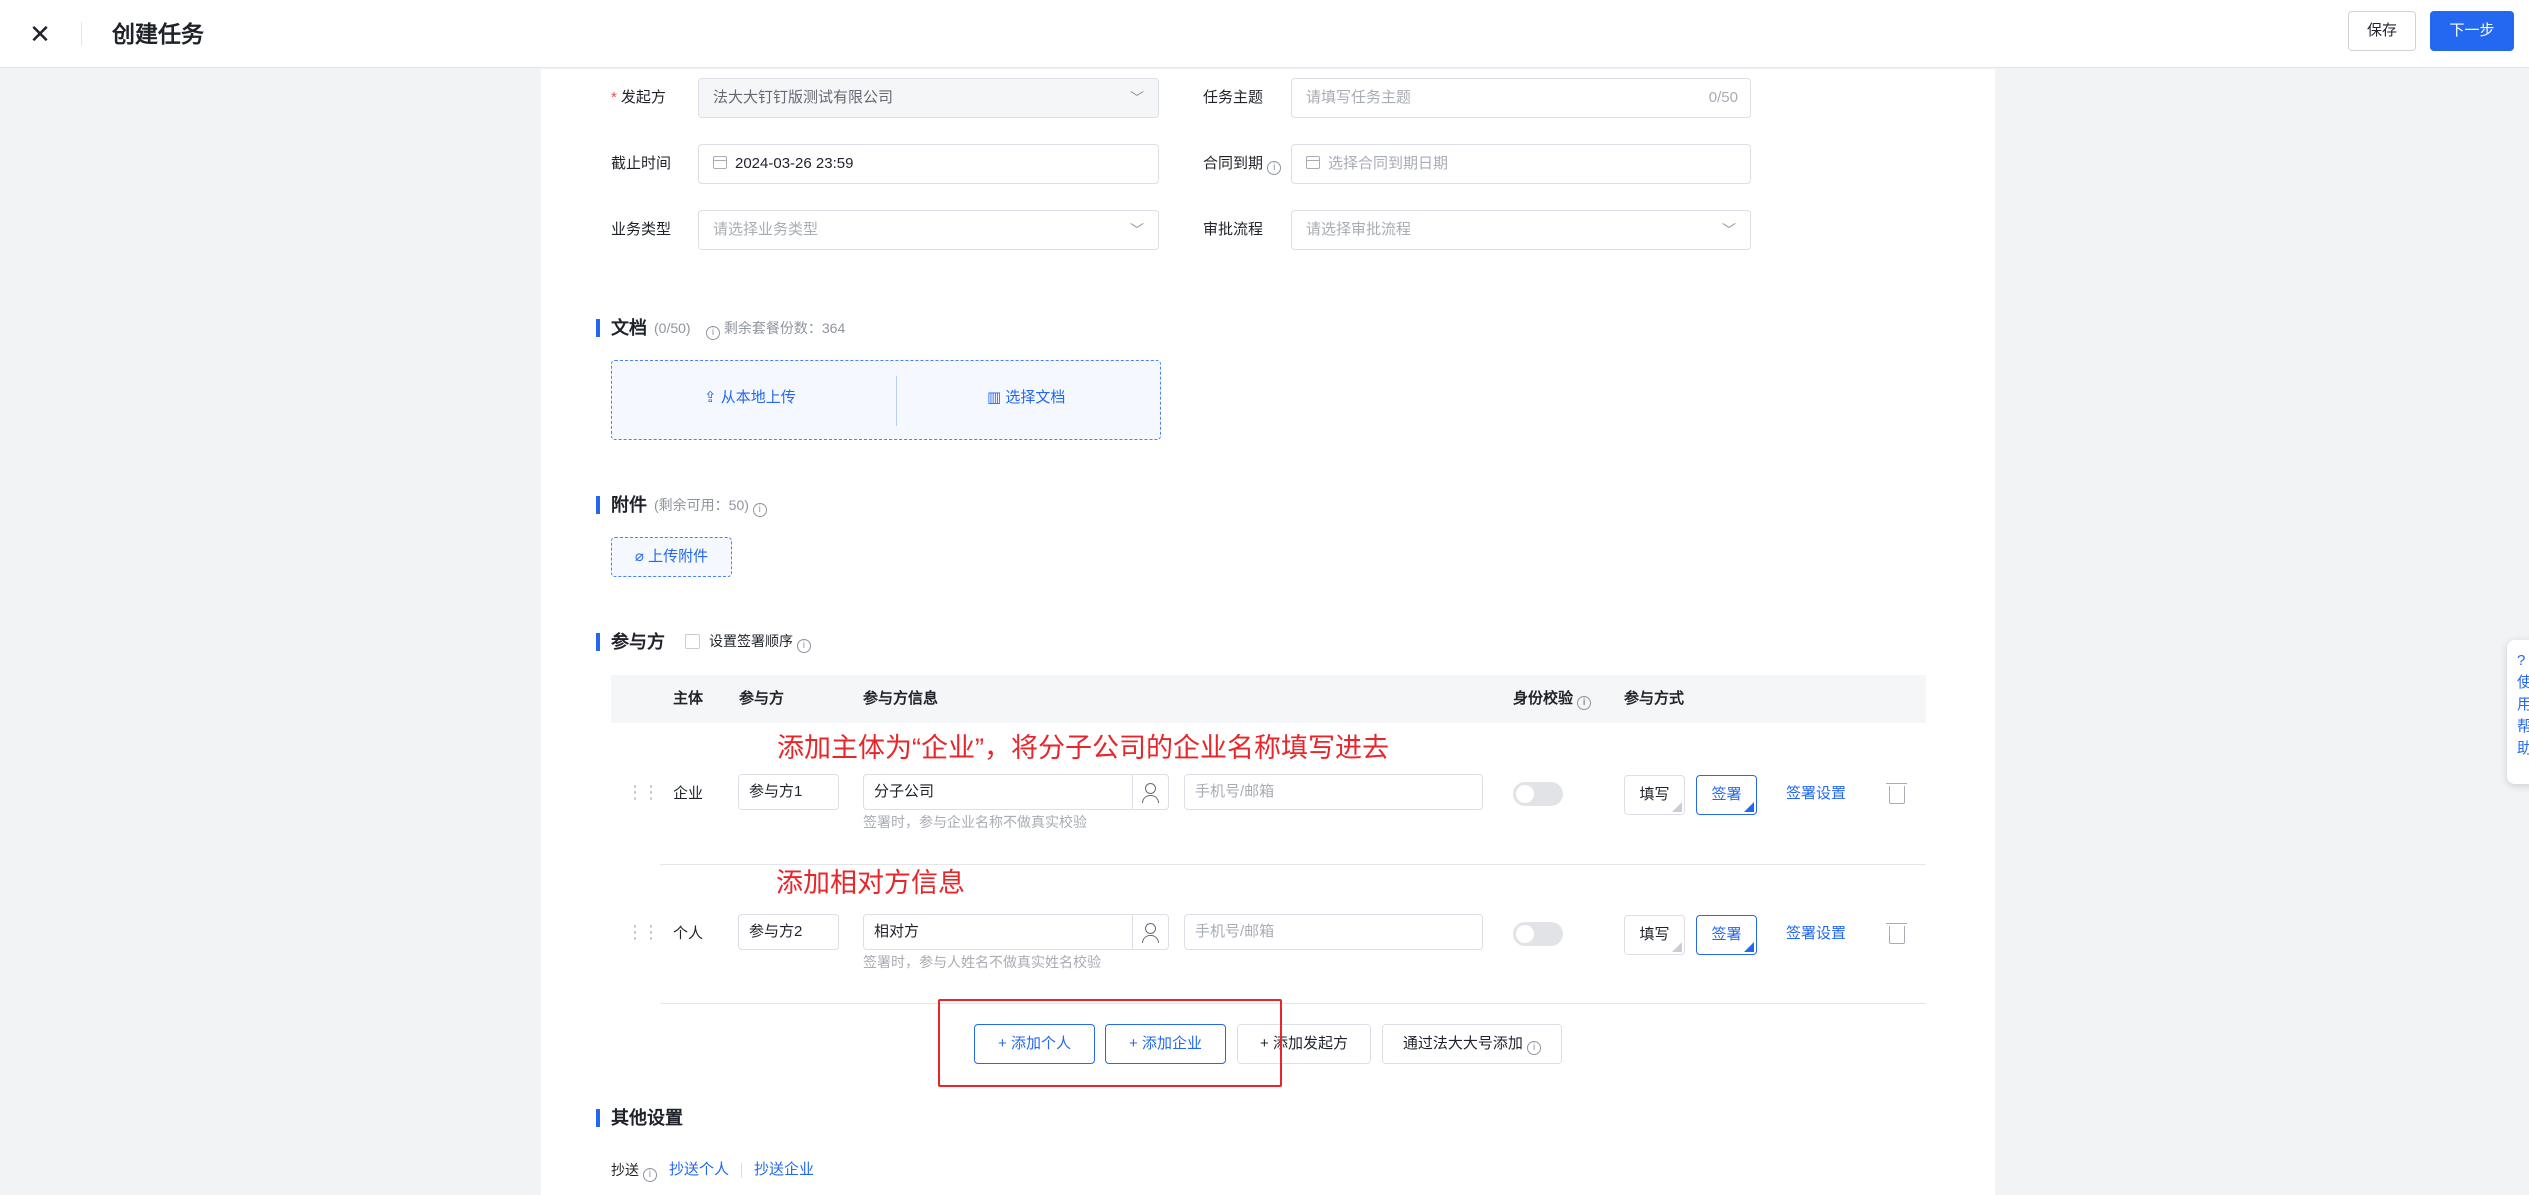  What do you see at coordinates (1521, 98) in the screenshot?
I see `subject-input: 请填写任务主题 0/50` at bounding box center [1521, 98].